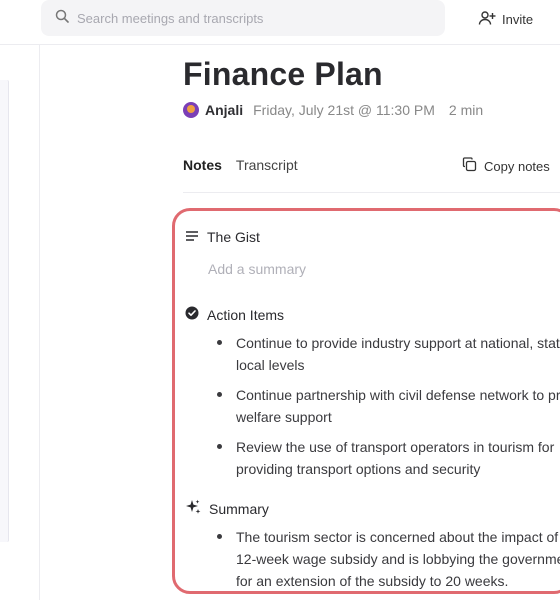  What do you see at coordinates (4, 311) in the screenshot?
I see `left-panel-edge` at bounding box center [4, 311].